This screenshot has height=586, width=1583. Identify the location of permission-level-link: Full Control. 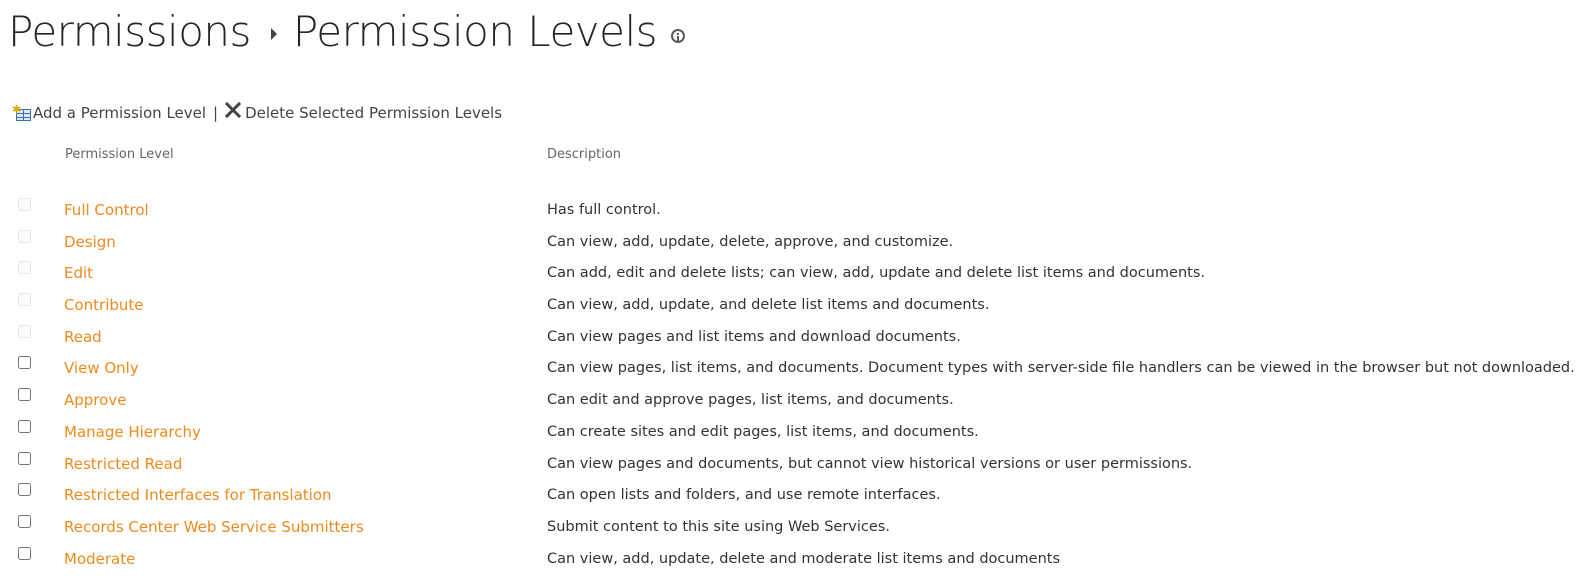
(106, 210).